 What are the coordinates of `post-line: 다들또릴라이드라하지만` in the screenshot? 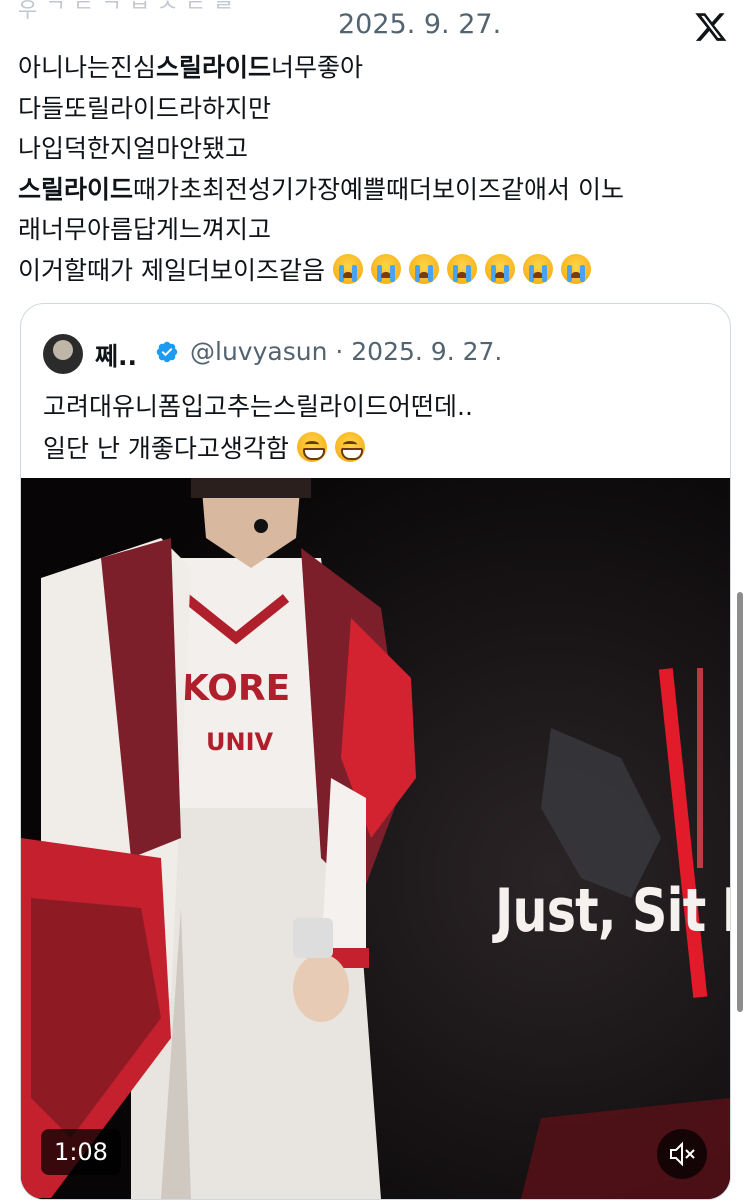 It's located at (376, 109).